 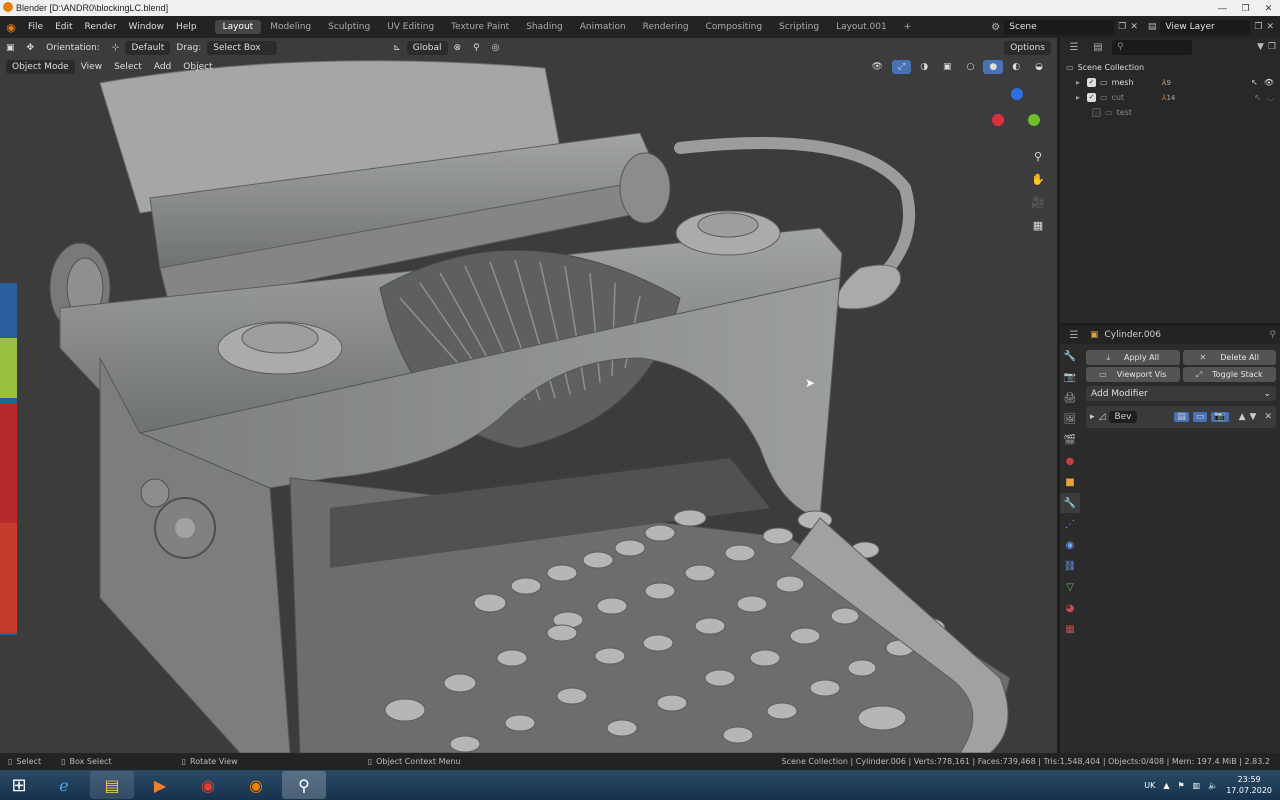 What do you see at coordinates (427, 47) in the screenshot?
I see `transform-orientation-dropdown: Global` at bounding box center [427, 47].